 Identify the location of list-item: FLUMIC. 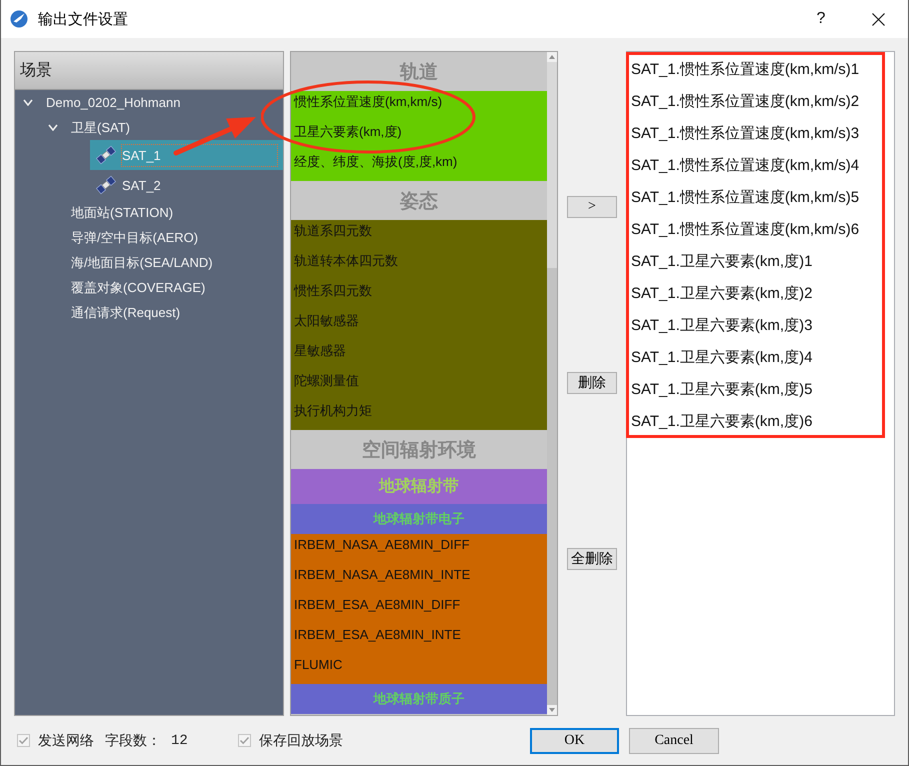
(419, 669).